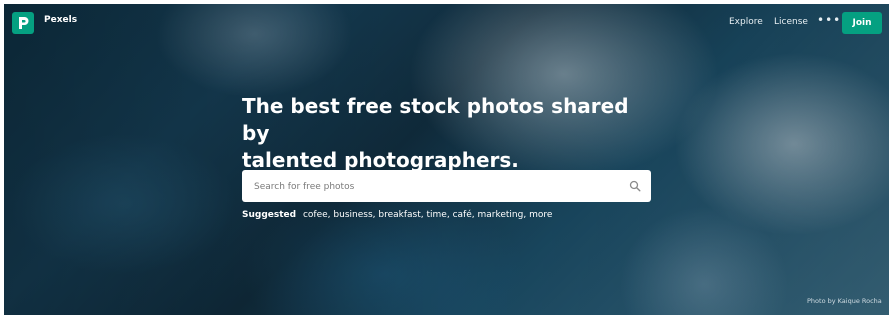  Describe the element at coordinates (439, 187) in the screenshot. I see `search-input` at that location.